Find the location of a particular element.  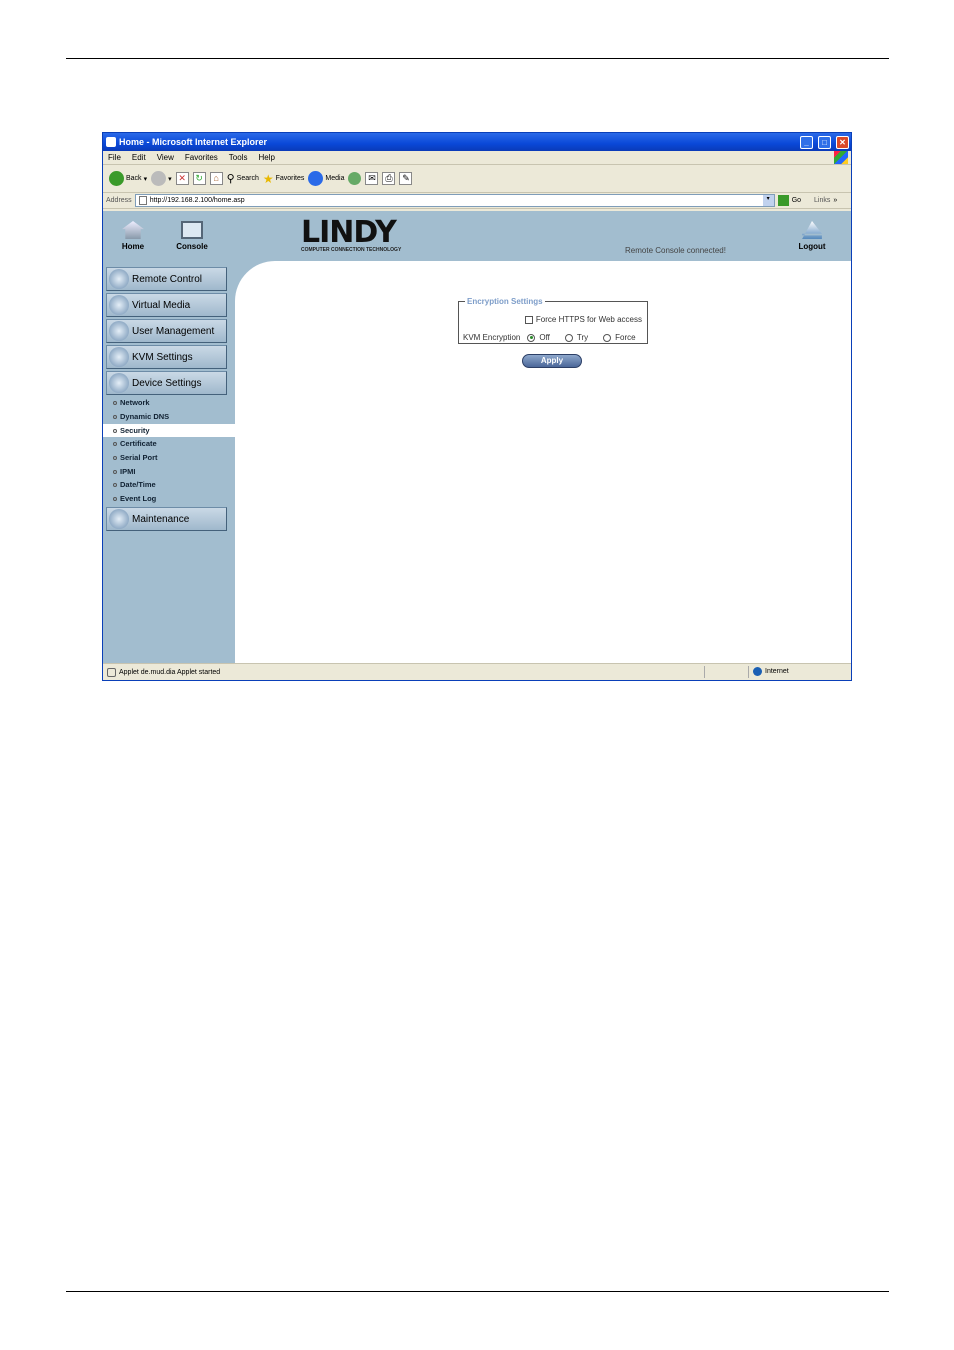

address-input: http://192.168.2.100/home.asp ▾ is located at coordinates (454, 200).